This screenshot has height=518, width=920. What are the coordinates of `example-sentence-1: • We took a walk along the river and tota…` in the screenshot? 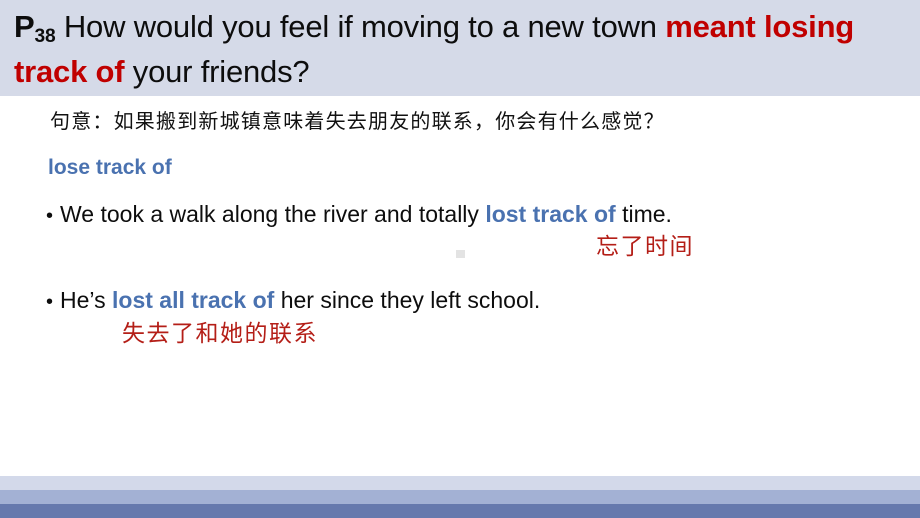 It's located at (359, 215).